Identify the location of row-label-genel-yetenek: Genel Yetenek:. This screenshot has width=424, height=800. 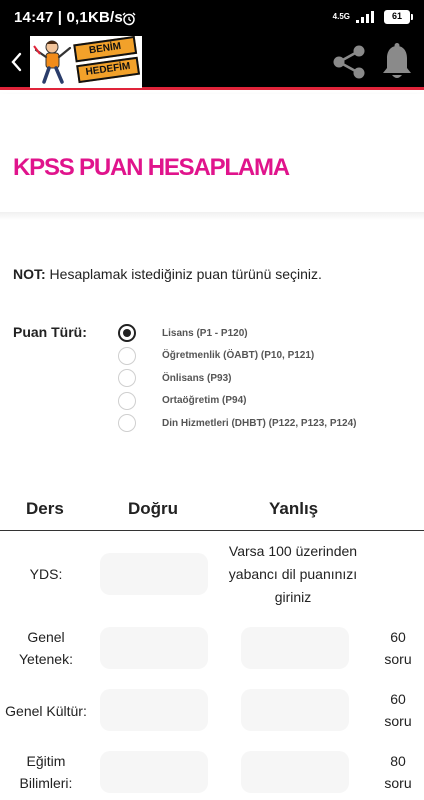
(46, 648).